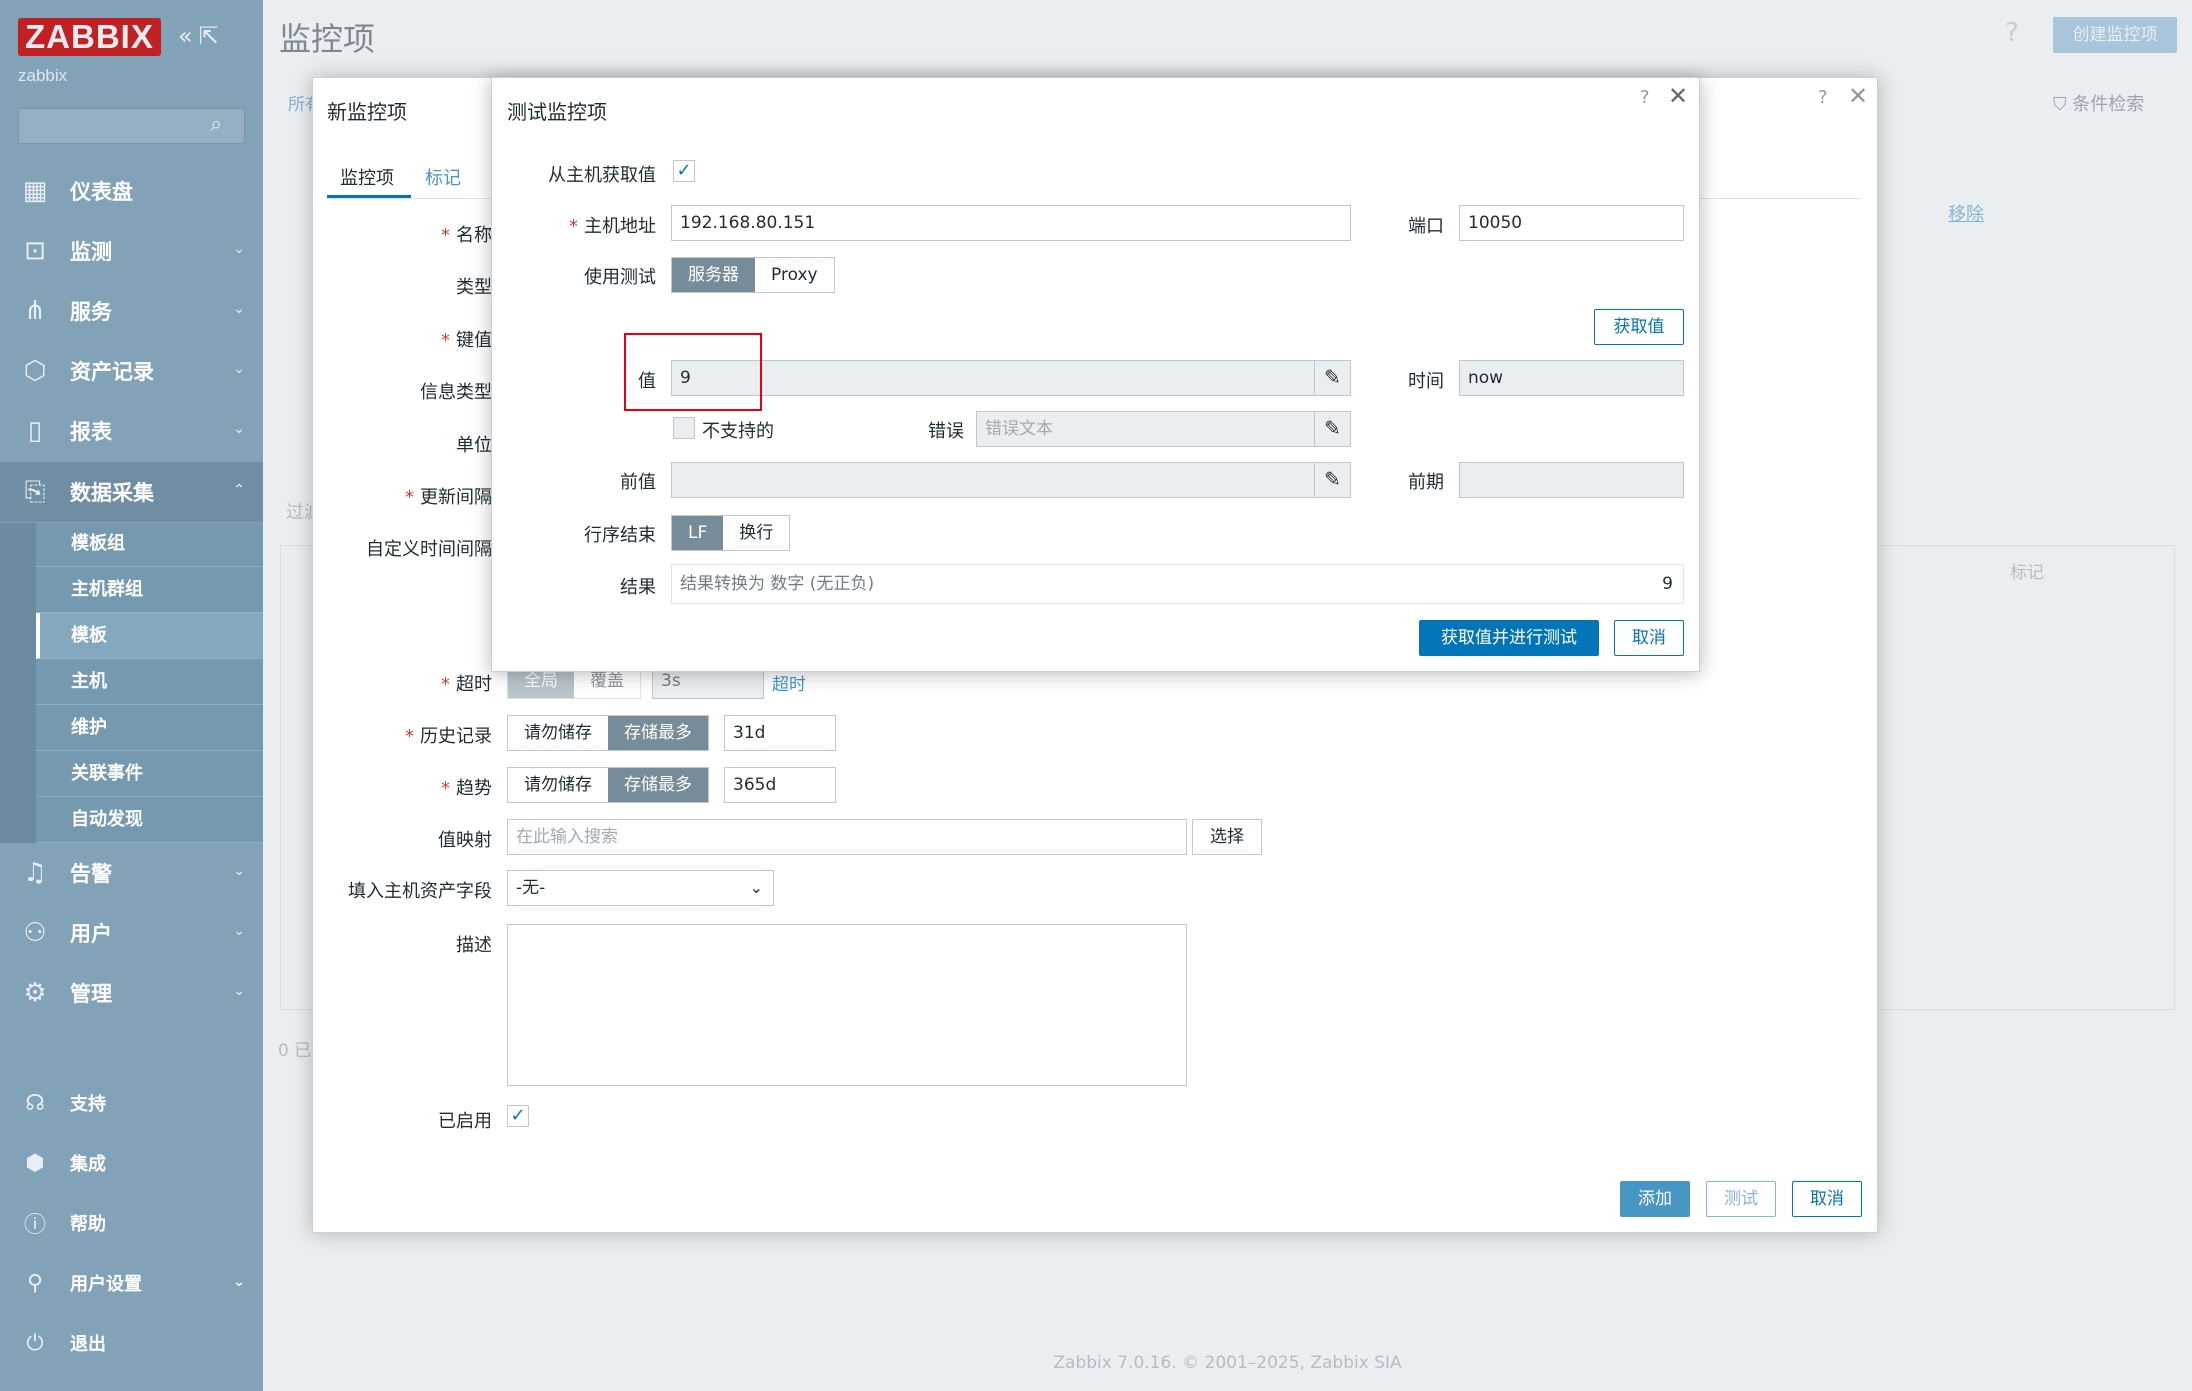 This screenshot has width=2192, height=1391. Describe the element at coordinates (131, 873) in the screenshot. I see `nav-alerts: ♫ 告警 ⌄` at that location.